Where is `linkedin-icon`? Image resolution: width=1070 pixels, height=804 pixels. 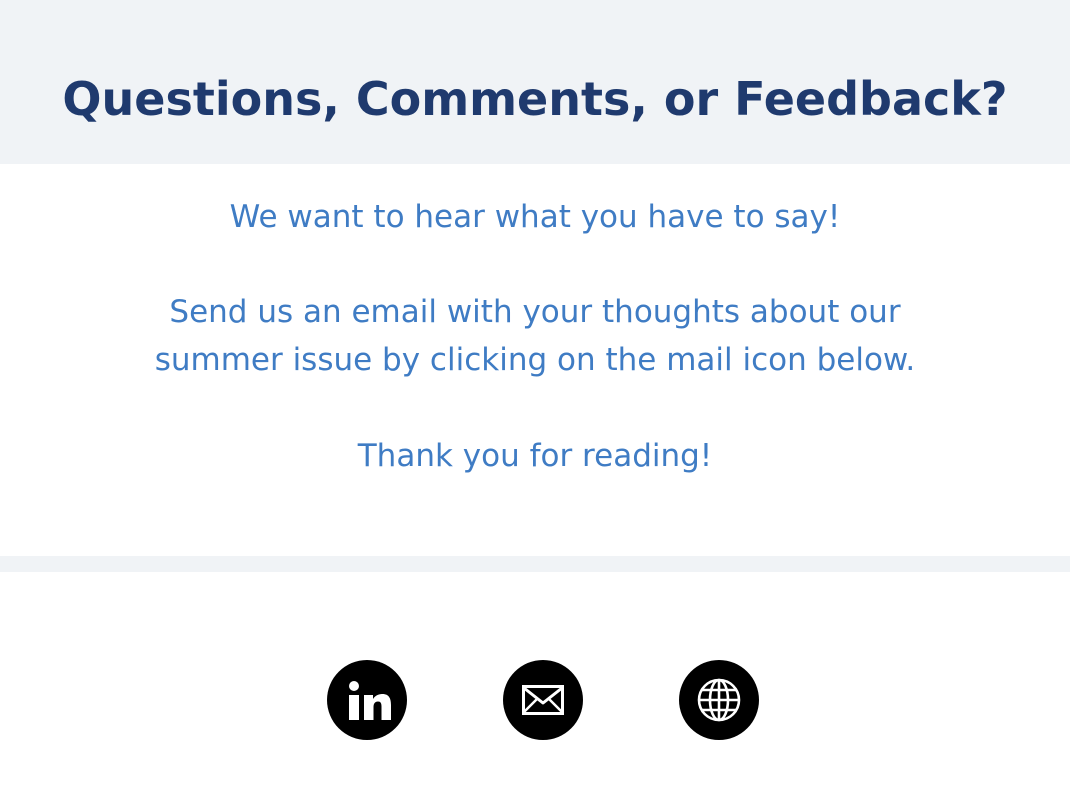 linkedin-icon is located at coordinates (367, 700).